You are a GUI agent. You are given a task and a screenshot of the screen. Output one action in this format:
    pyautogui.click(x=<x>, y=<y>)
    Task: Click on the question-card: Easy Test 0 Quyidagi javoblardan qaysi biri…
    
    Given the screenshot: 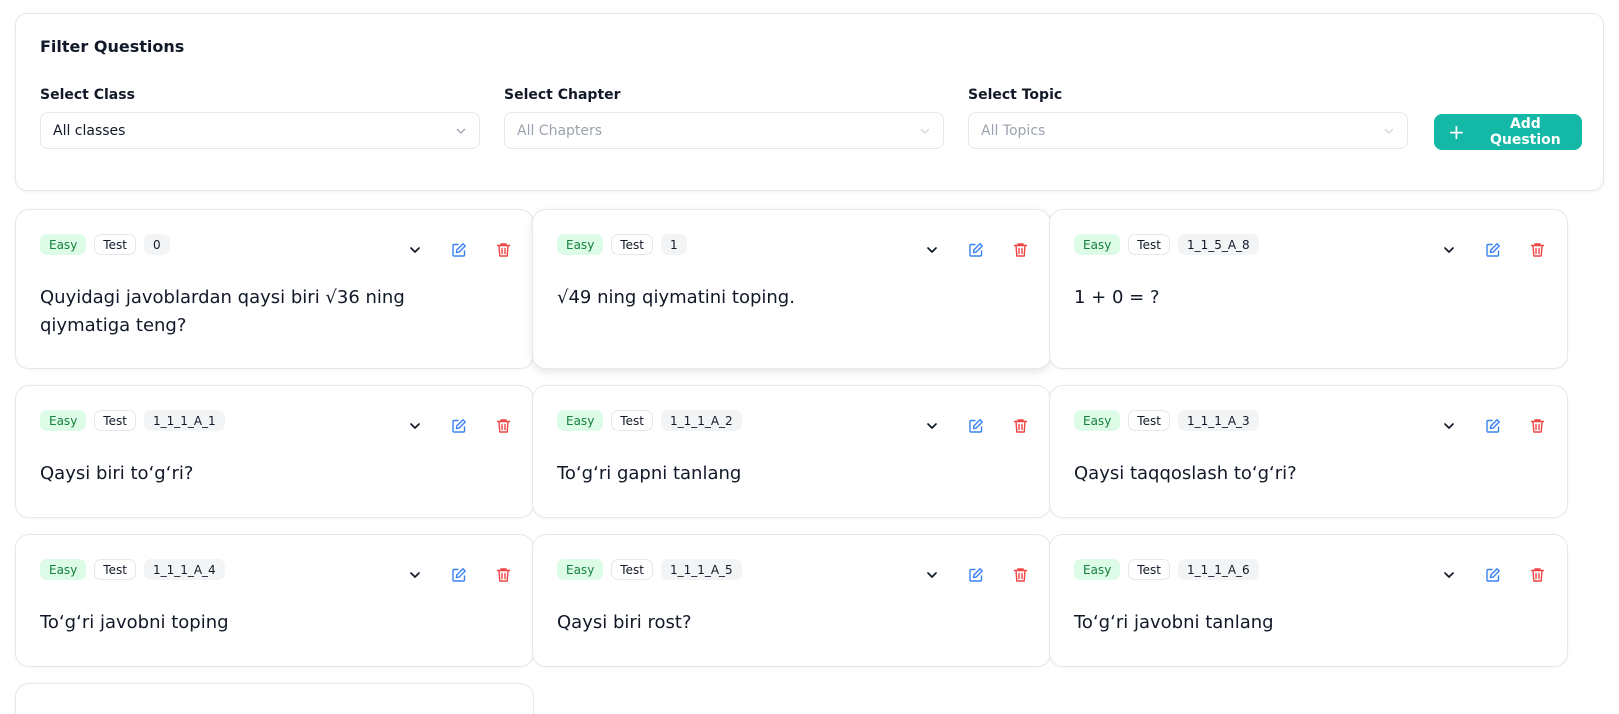 What is the action you would take?
    pyautogui.click(x=274, y=289)
    